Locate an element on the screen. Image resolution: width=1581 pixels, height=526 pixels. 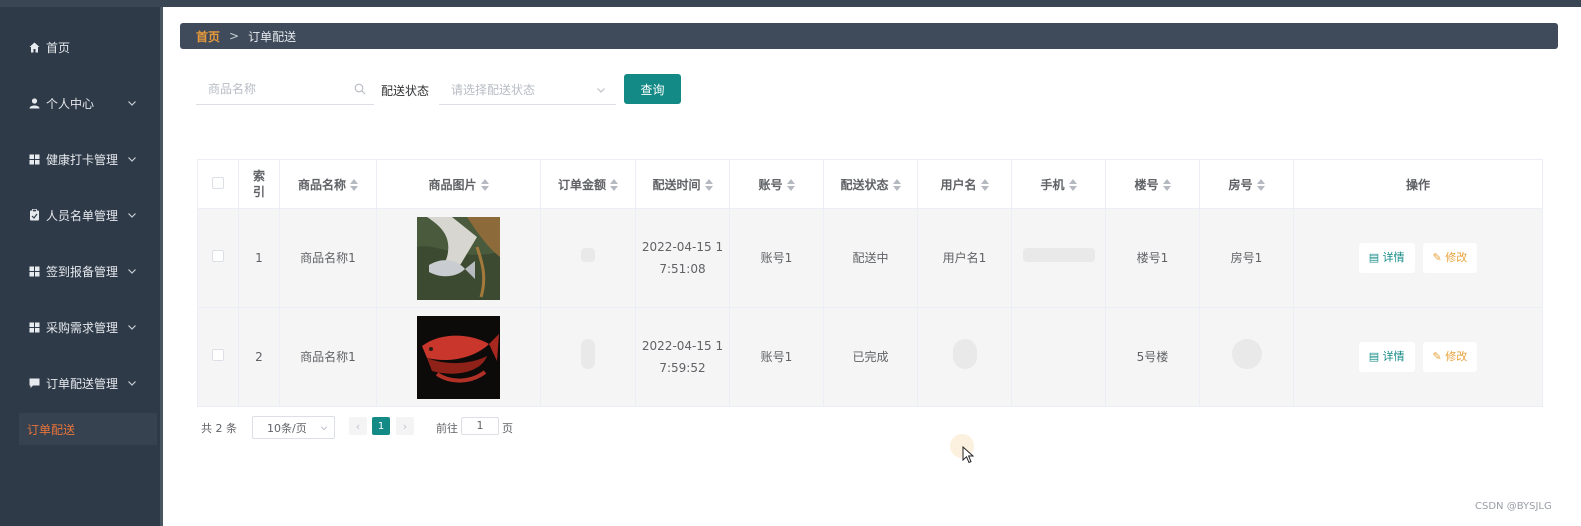
delivery-status-select: 请选择配送状态 is located at coordinates (527, 90).